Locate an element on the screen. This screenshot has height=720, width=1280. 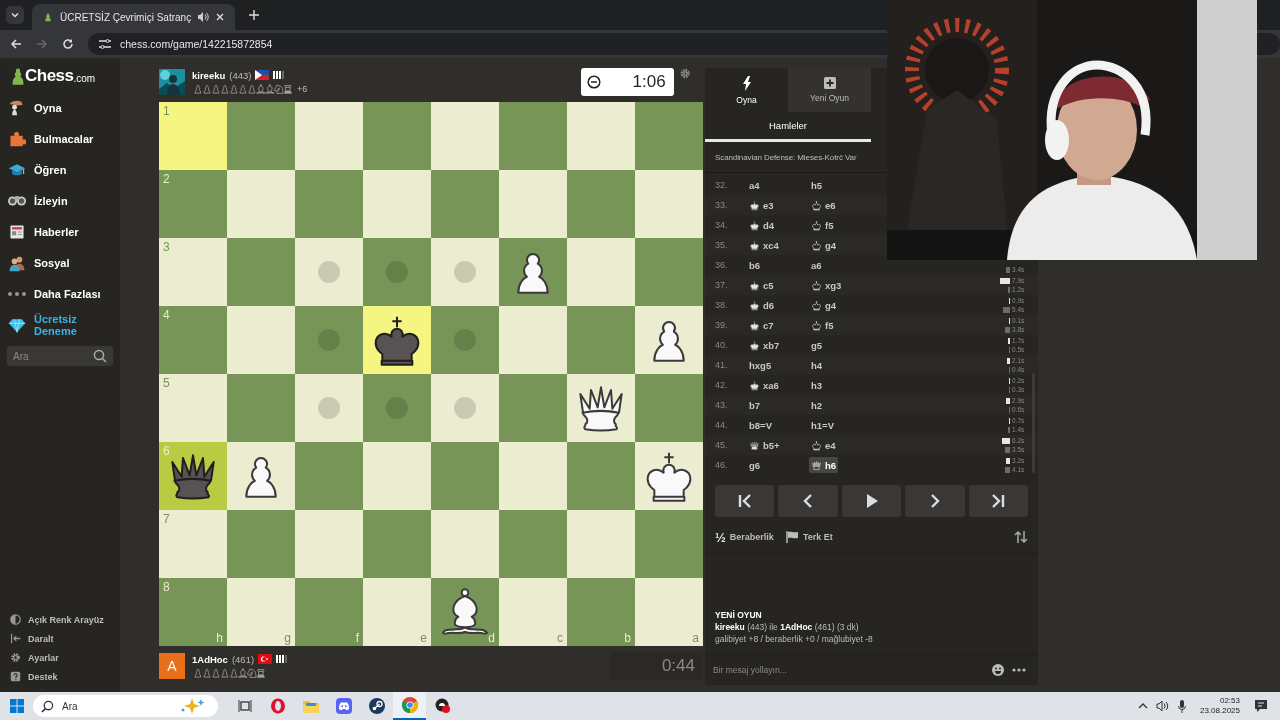
move: e4 is located at coordinates (823, 445).